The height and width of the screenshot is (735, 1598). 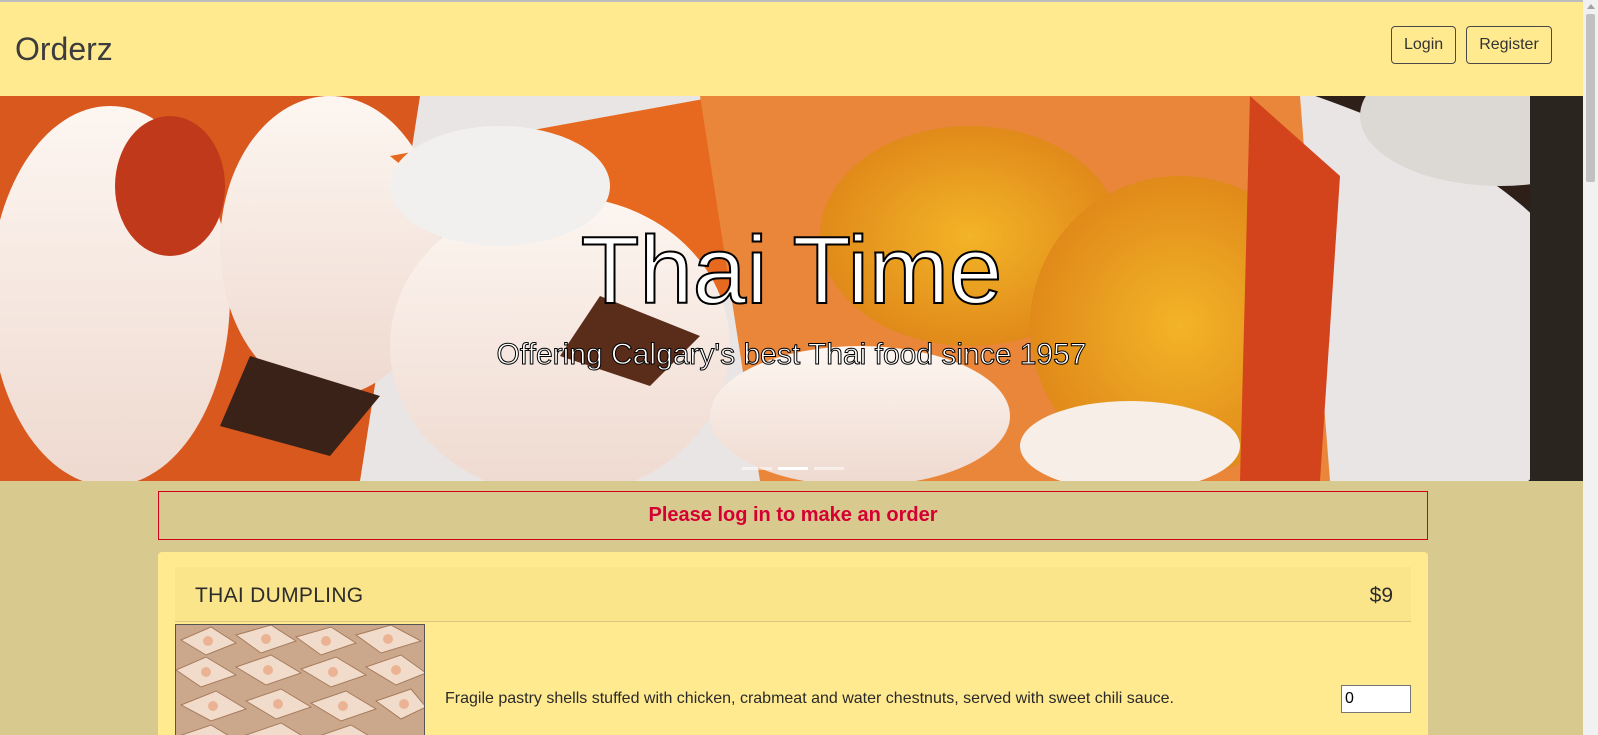 I want to click on login-alert: Please log in to make an order, so click(x=793, y=515).